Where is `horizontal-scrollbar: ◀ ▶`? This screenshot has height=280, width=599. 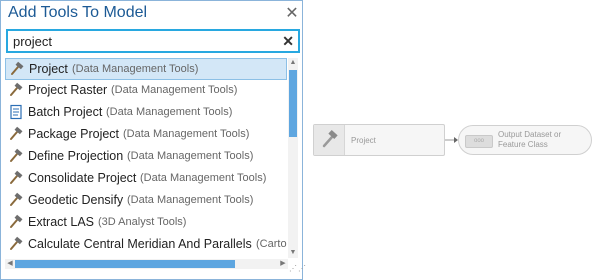
horizontal-scrollbar: ◀ ▶ is located at coordinates (146, 264).